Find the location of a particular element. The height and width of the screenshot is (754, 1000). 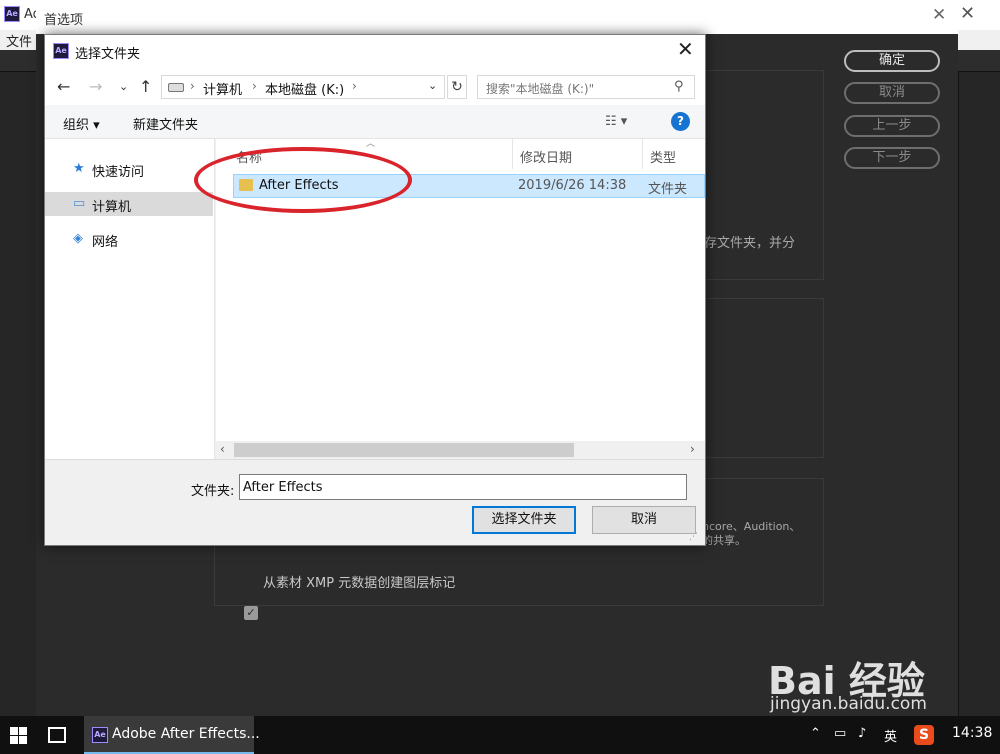

folder-field-label: 文件夹: is located at coordinates (213, 491).